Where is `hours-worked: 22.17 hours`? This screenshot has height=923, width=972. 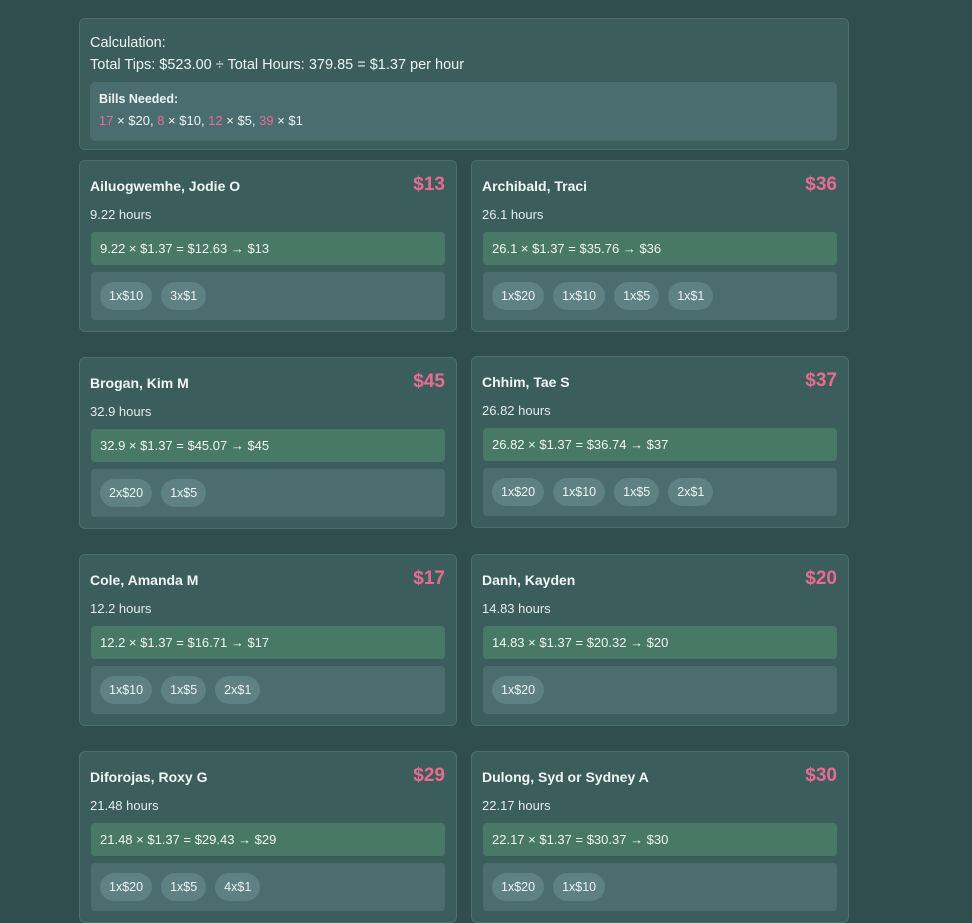
hours-worked: 22.17 hours is located at coordinates (516, 805).